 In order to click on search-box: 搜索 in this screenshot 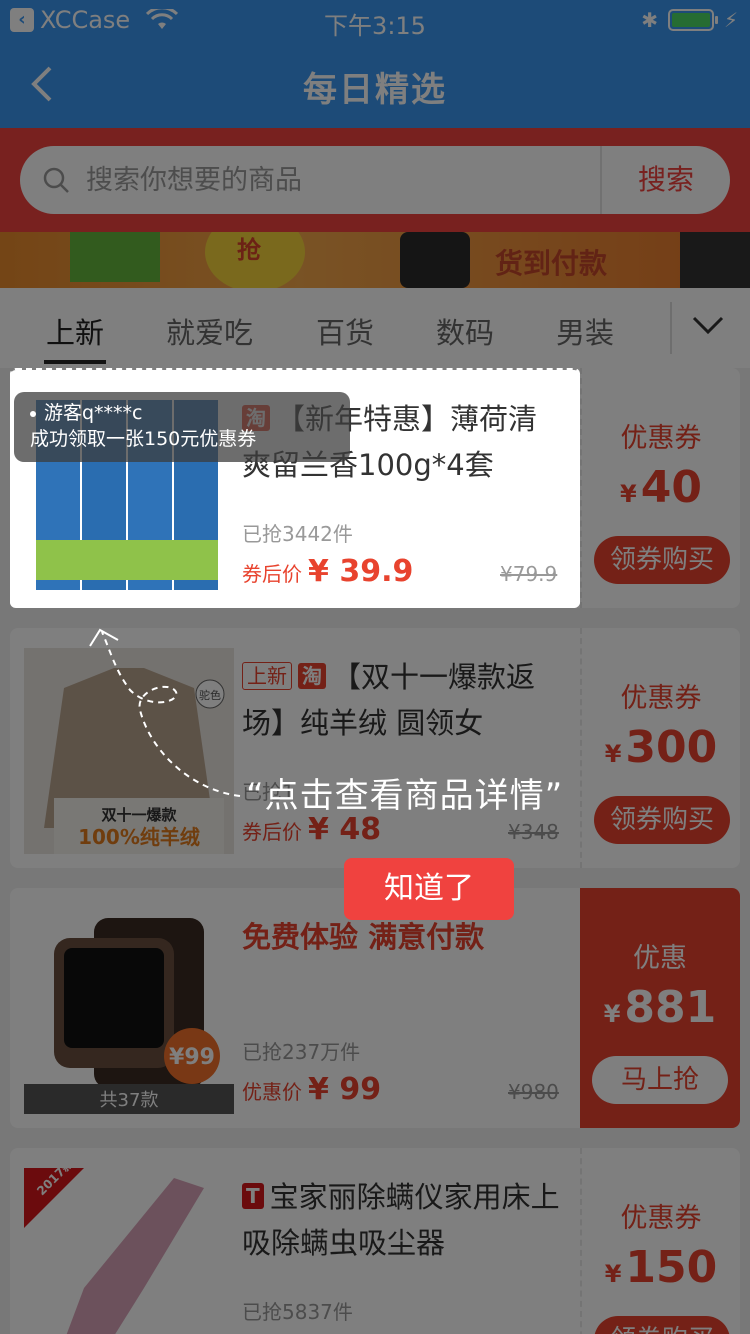, I will do `click(375, 180)`.